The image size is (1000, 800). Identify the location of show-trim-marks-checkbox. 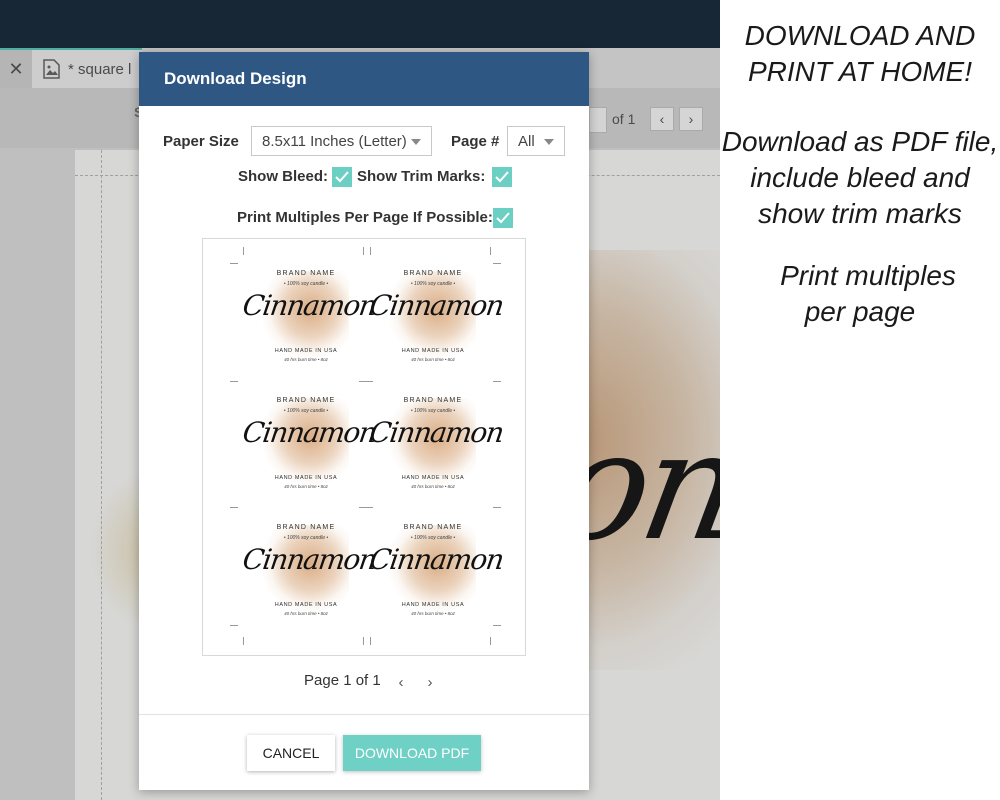
(502, 177).